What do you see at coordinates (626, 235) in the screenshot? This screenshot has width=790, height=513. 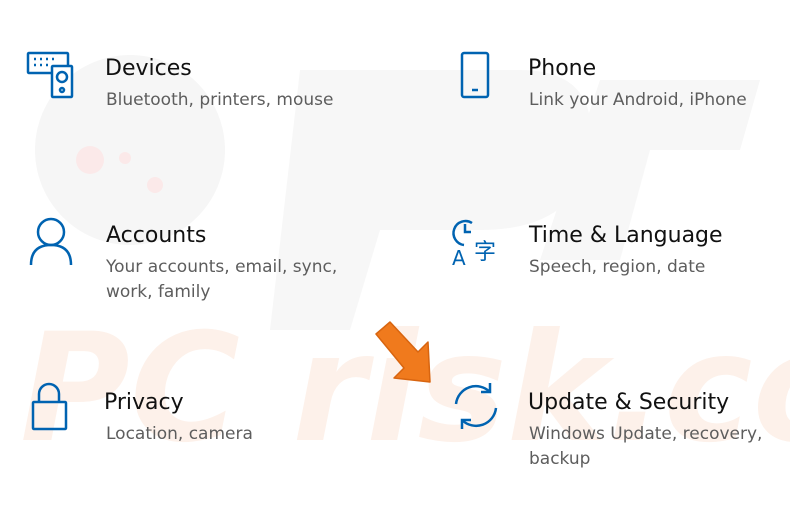 I see `time-language-title: Time & Language` at bounding box center [626, 235].